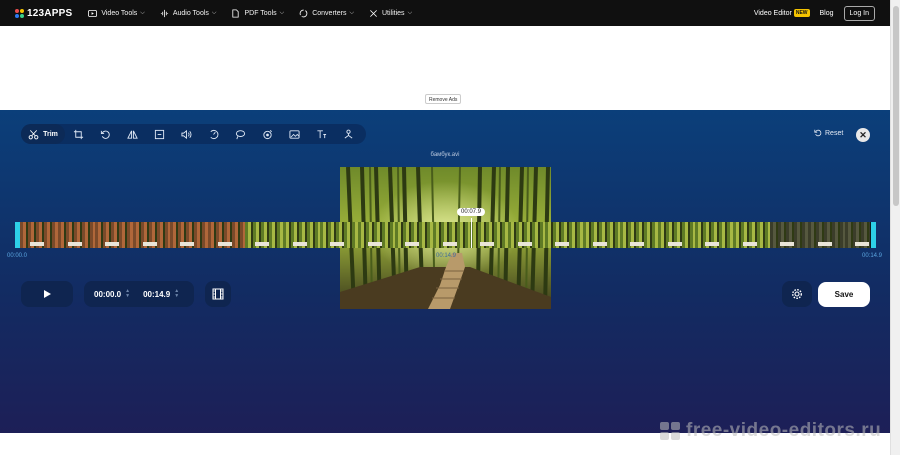 The height and width of the screenshot is (455, 900). Describe the element at coordinates (834, 133) in the screenshot. I see `reset-label: Reset` at that location.